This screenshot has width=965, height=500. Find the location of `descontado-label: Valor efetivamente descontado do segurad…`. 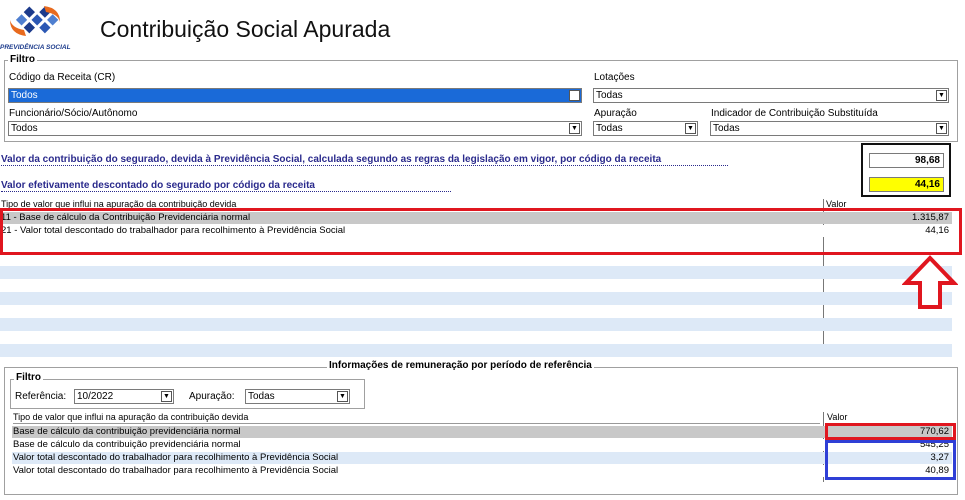

descontado-label: Valor efetivamente descontado do segurad… is located at coordinates (226, 186).